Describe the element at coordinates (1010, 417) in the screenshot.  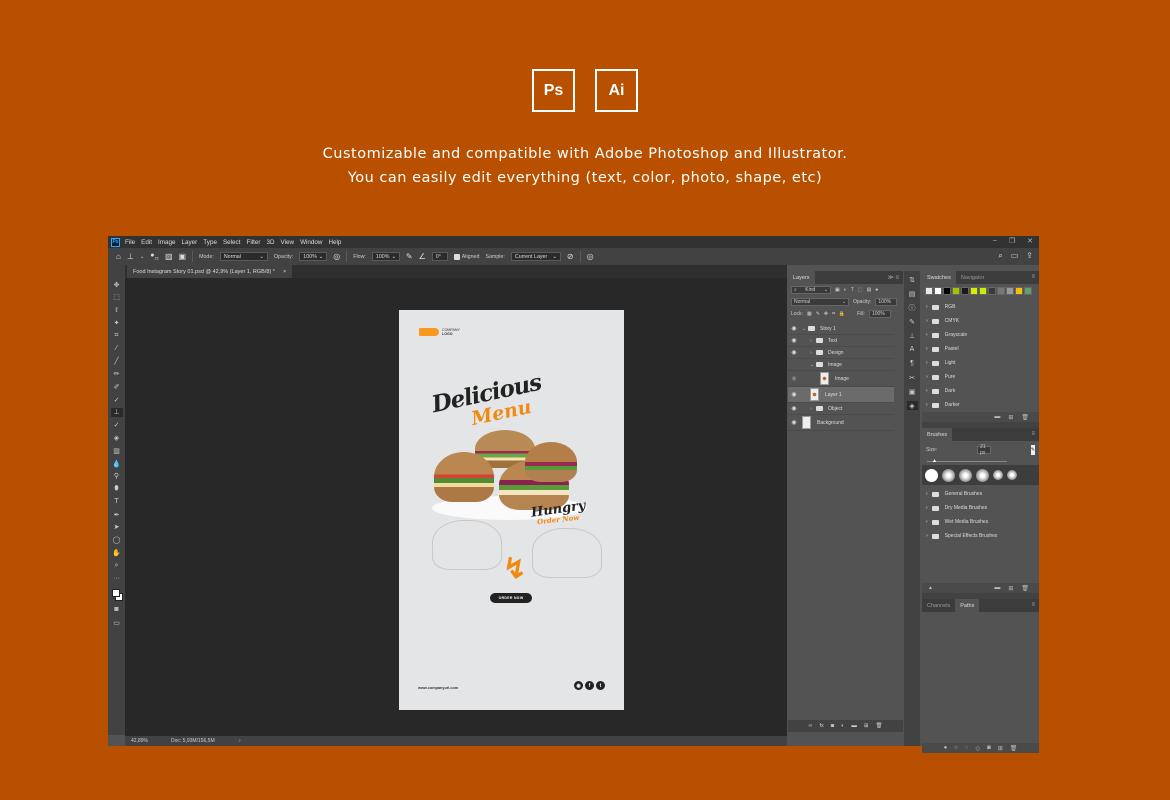
I see `new-swatch-icon: ⊞` at that location.